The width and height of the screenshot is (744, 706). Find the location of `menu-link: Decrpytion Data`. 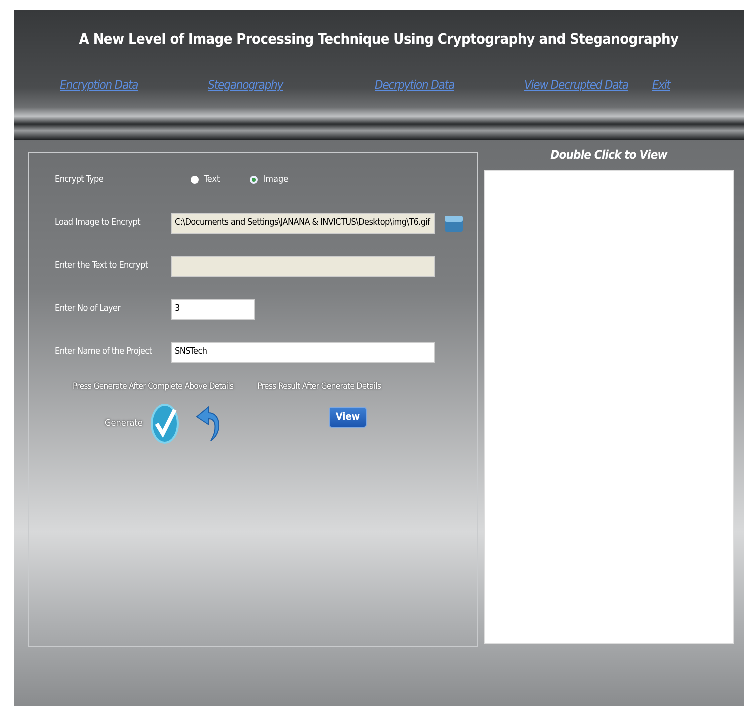

menu-link: Decrpytion Data is located at coordinates (414, 85).